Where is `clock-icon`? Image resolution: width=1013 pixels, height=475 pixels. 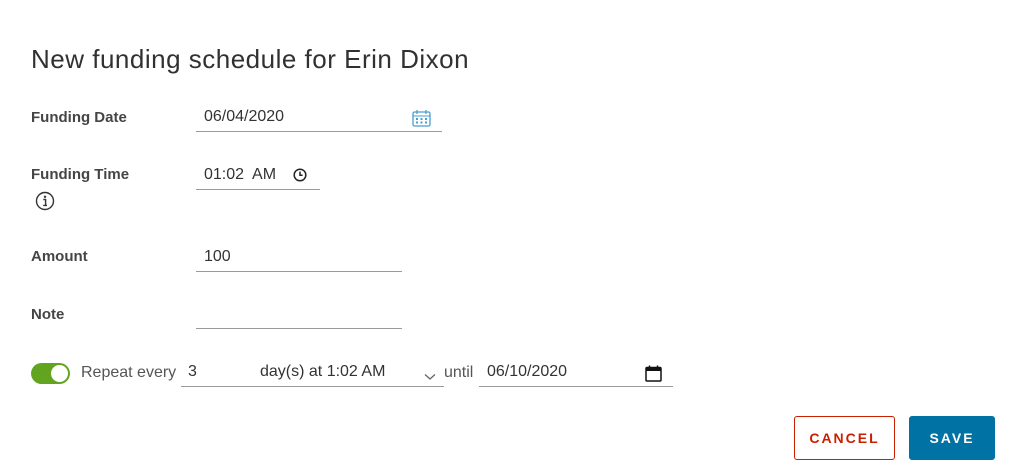 clock-icon is located at coordinates (300, 177).